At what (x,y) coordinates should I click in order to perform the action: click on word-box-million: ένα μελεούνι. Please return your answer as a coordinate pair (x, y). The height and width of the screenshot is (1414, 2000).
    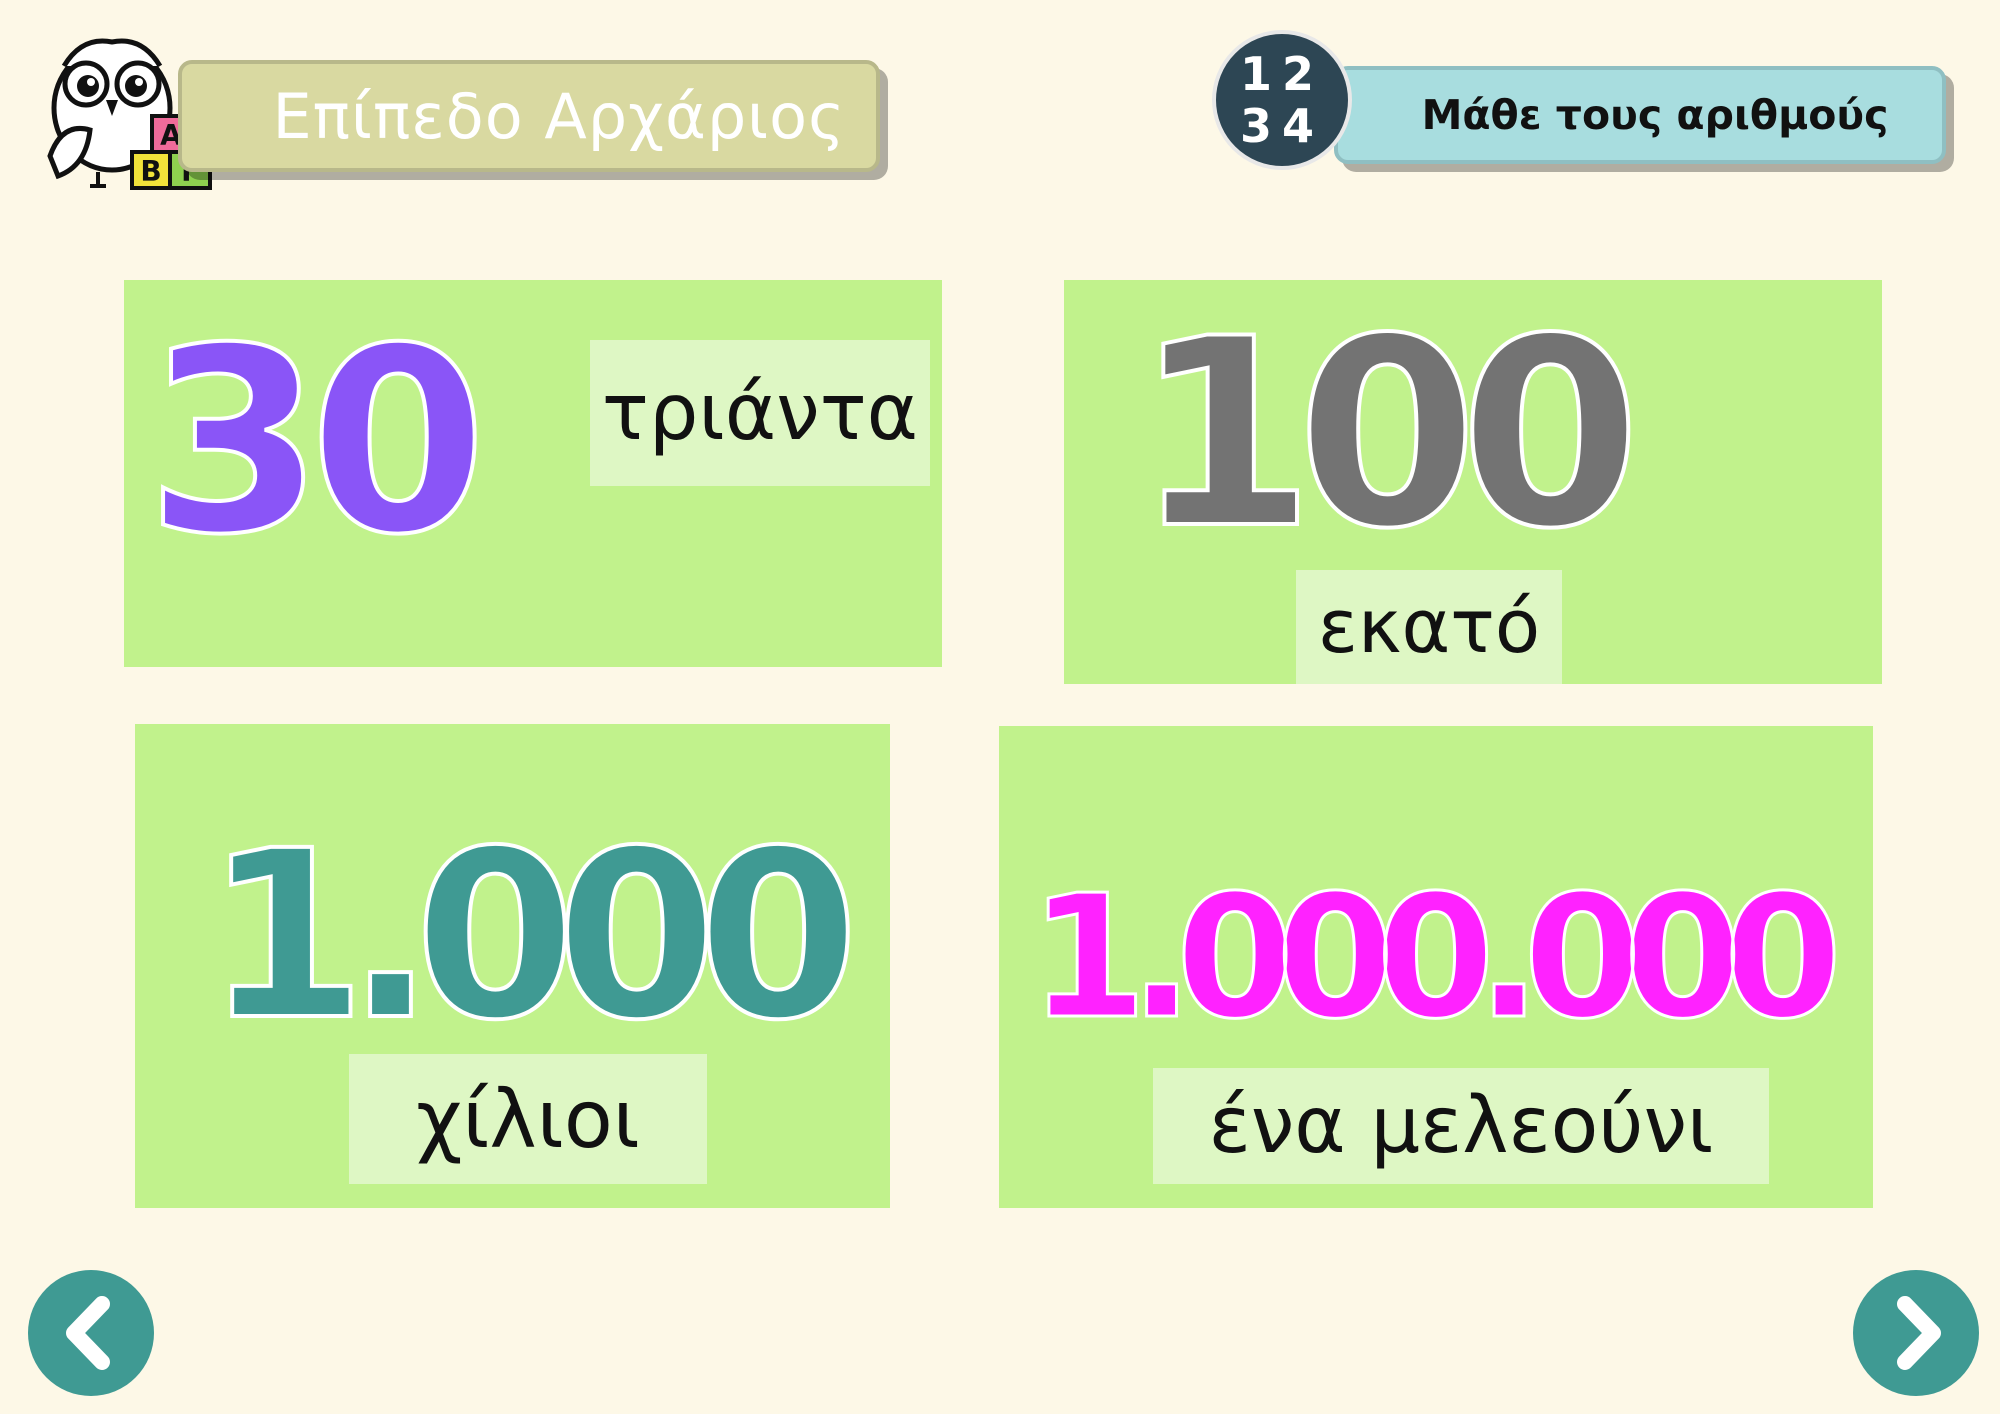
    Looking at the image, I should click on (1461, 1126).